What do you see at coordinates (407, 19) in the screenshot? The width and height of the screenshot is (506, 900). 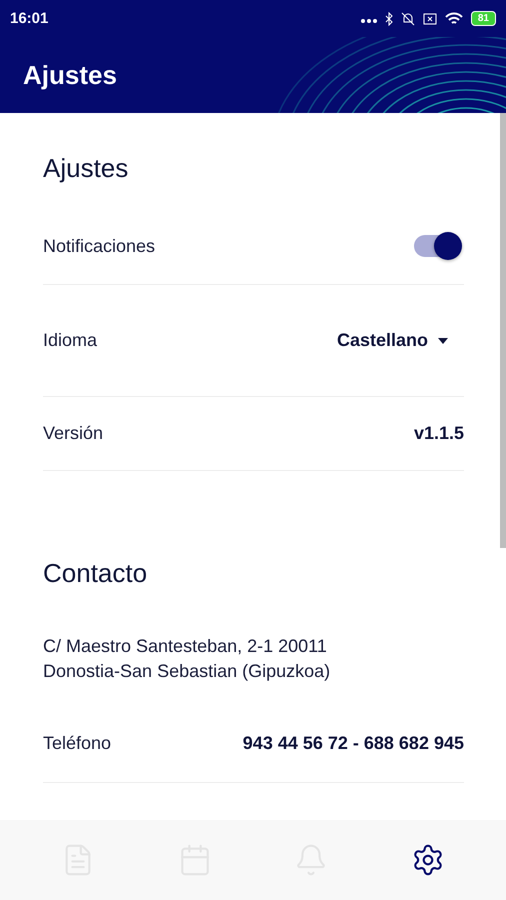 I see `muted-bell-icon` at bounding box center [407, 19].